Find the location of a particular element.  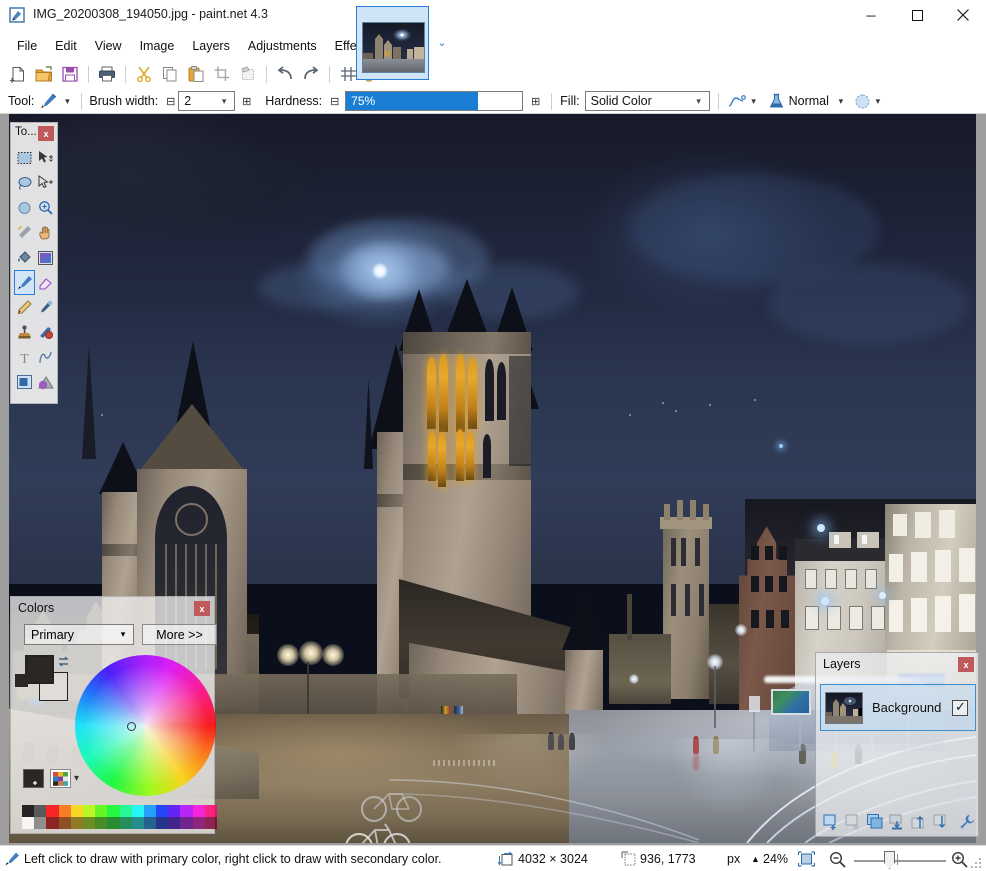

sampling-dropdown-arrow-icon: ▾ is located at coordinates (878, 101).